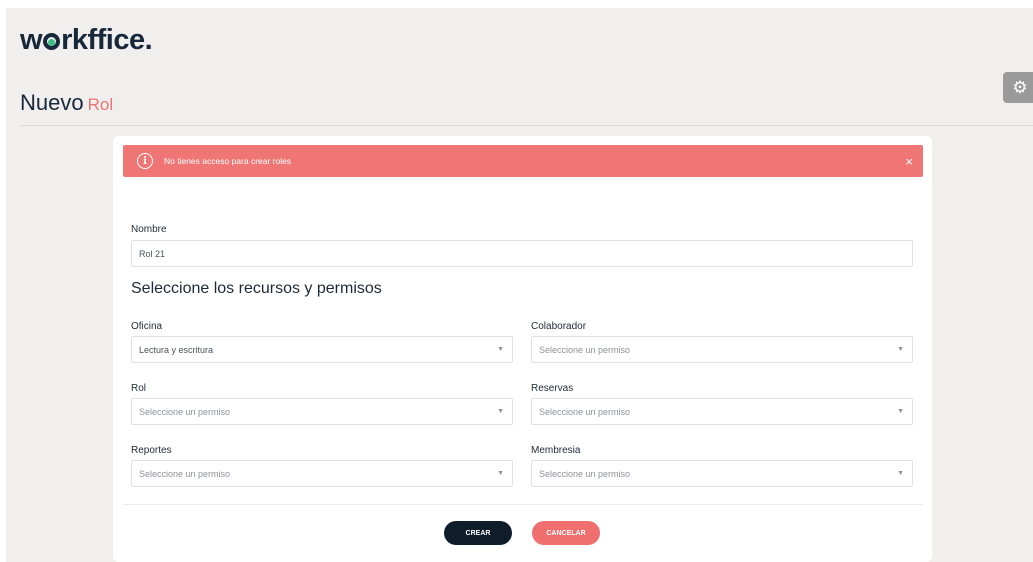 This screenshot has width=1033, height=562. What do you see at coordinates (31, 40) in the screenshot?
I see `logo-text-left: w` at bounding box center [31, 40].